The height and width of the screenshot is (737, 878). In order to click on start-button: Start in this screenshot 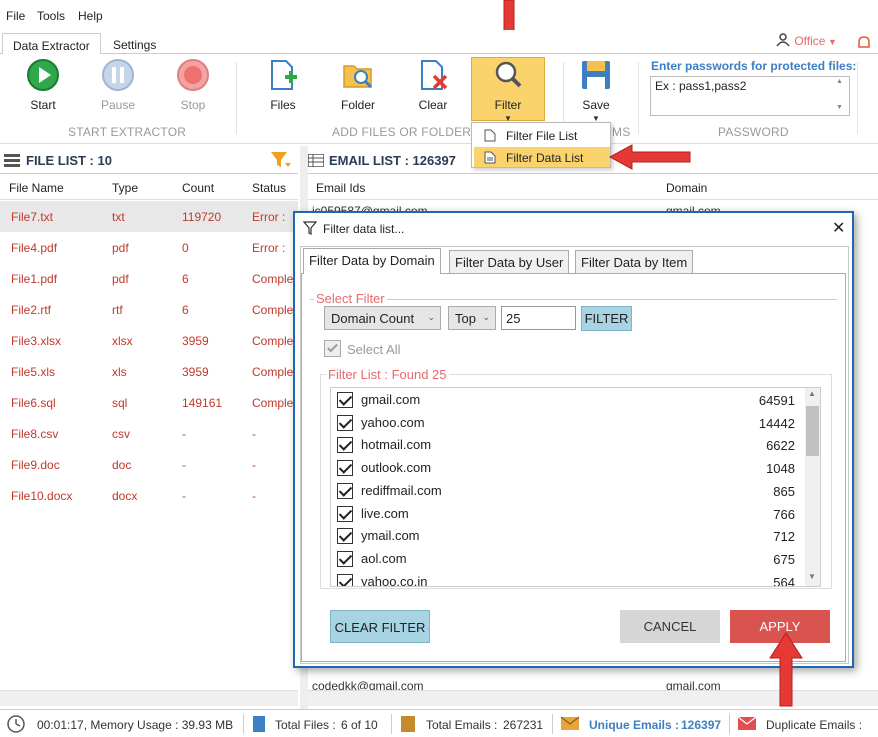, I will do `click(43, 85)`.